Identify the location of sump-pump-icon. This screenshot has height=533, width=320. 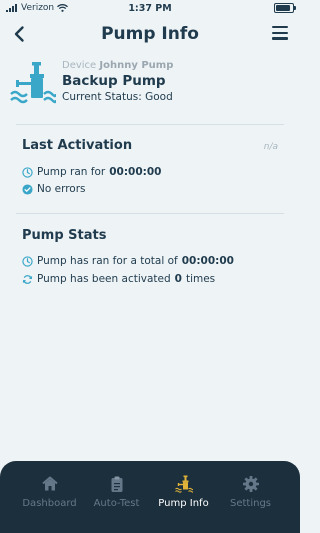
(33, 83).